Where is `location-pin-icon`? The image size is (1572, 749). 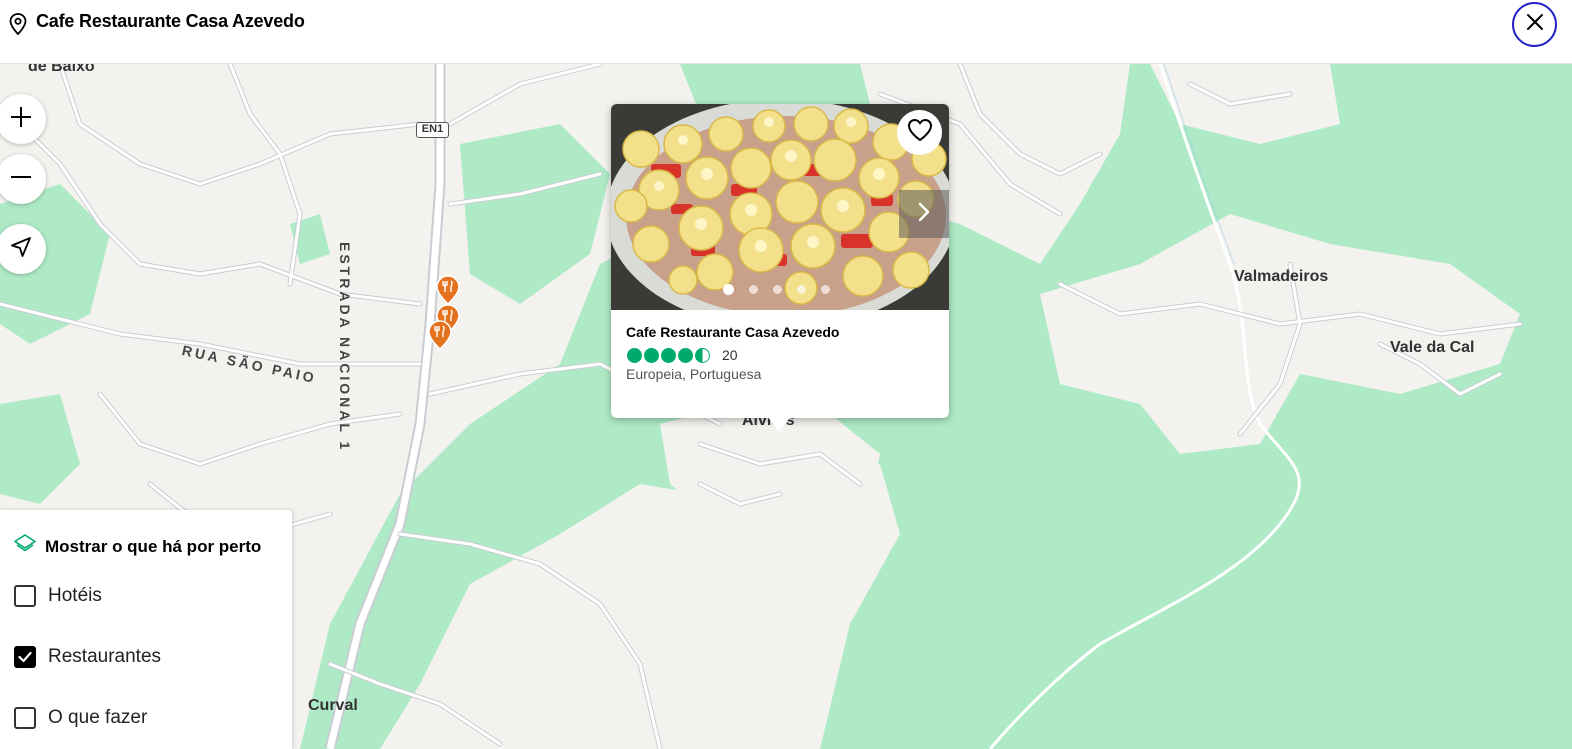
location-pin-icon is located at coordinates (18, 24).